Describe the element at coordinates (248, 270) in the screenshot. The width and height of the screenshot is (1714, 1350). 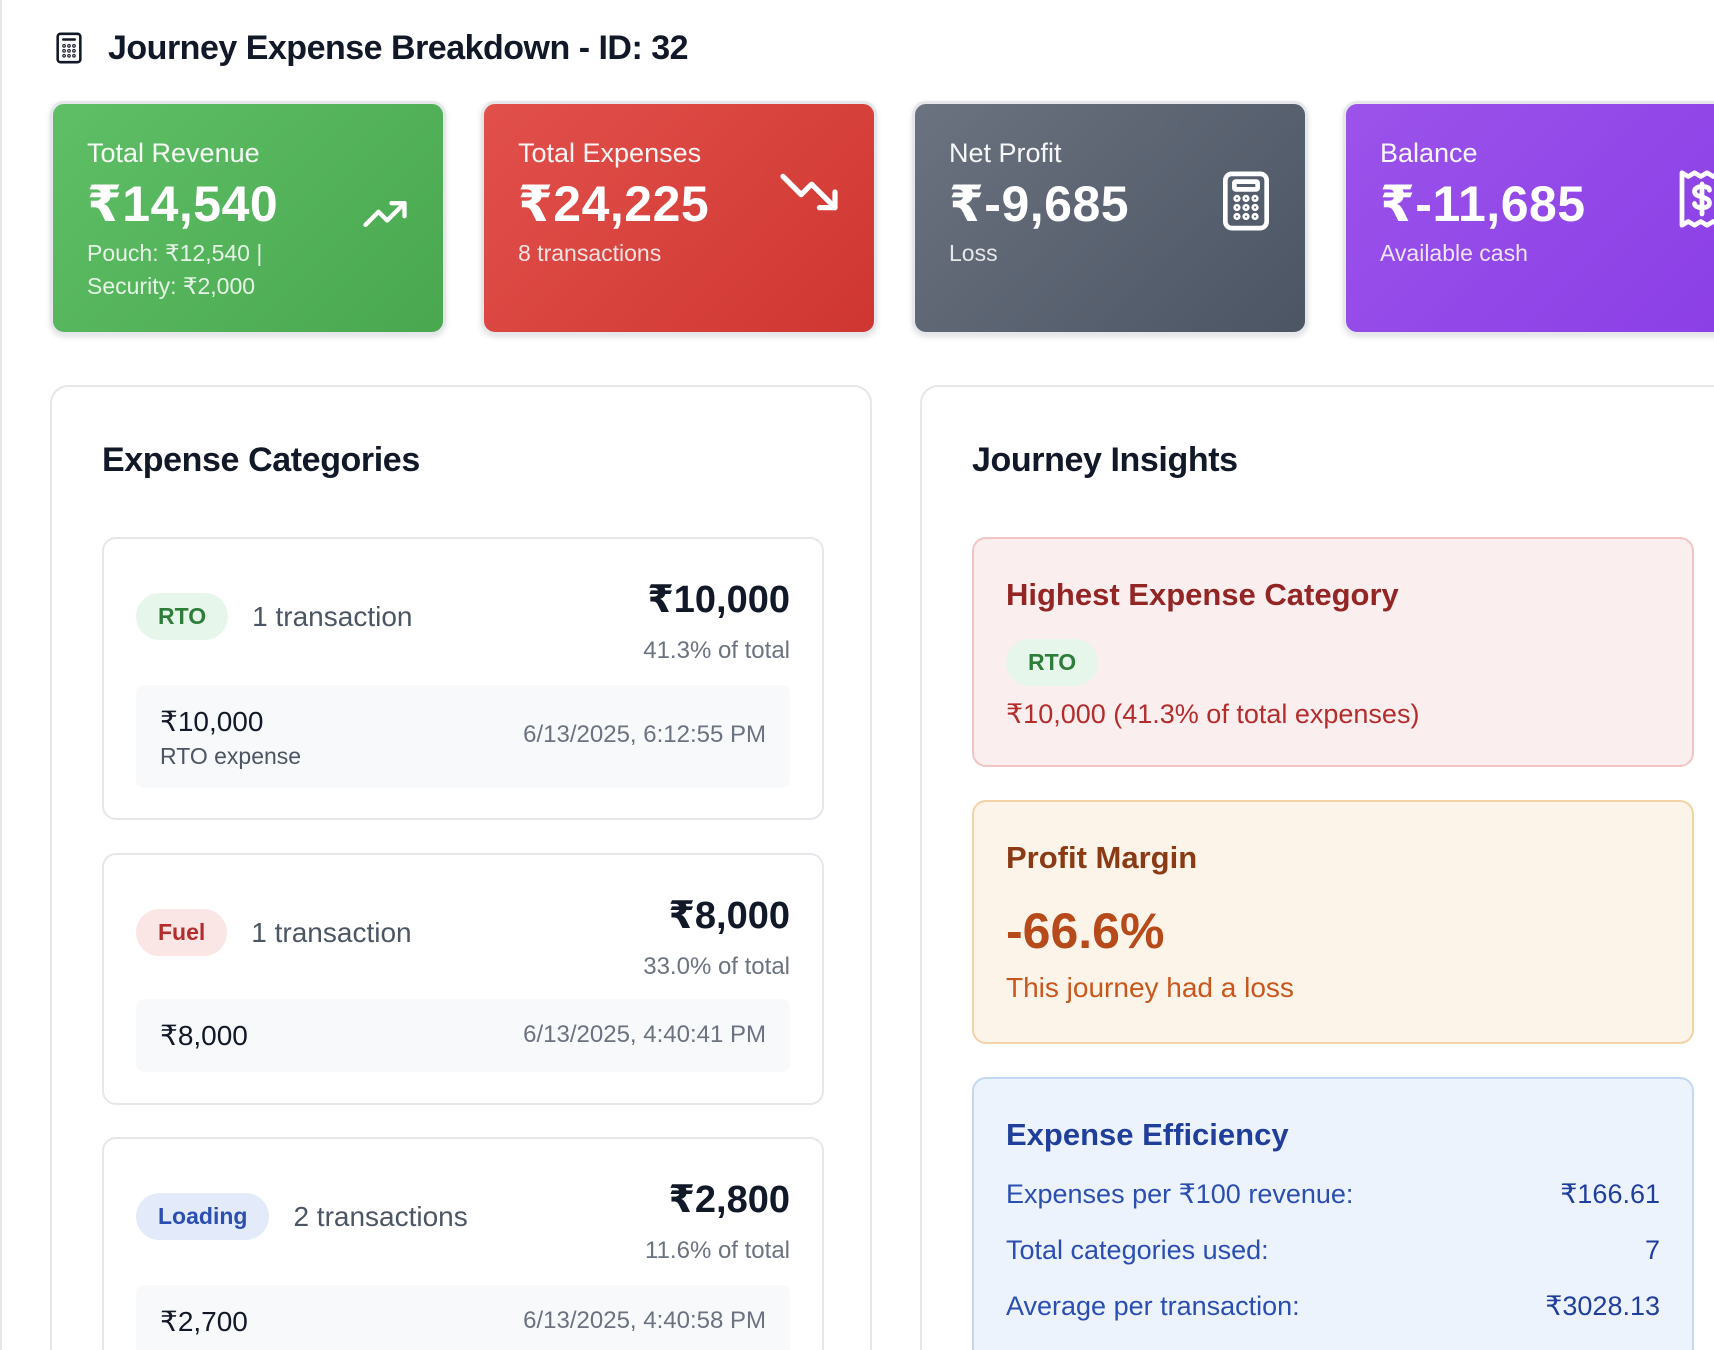
I see `stat-sub: Pouch: ₹12,540 | Security: ₹2,000` at that location.